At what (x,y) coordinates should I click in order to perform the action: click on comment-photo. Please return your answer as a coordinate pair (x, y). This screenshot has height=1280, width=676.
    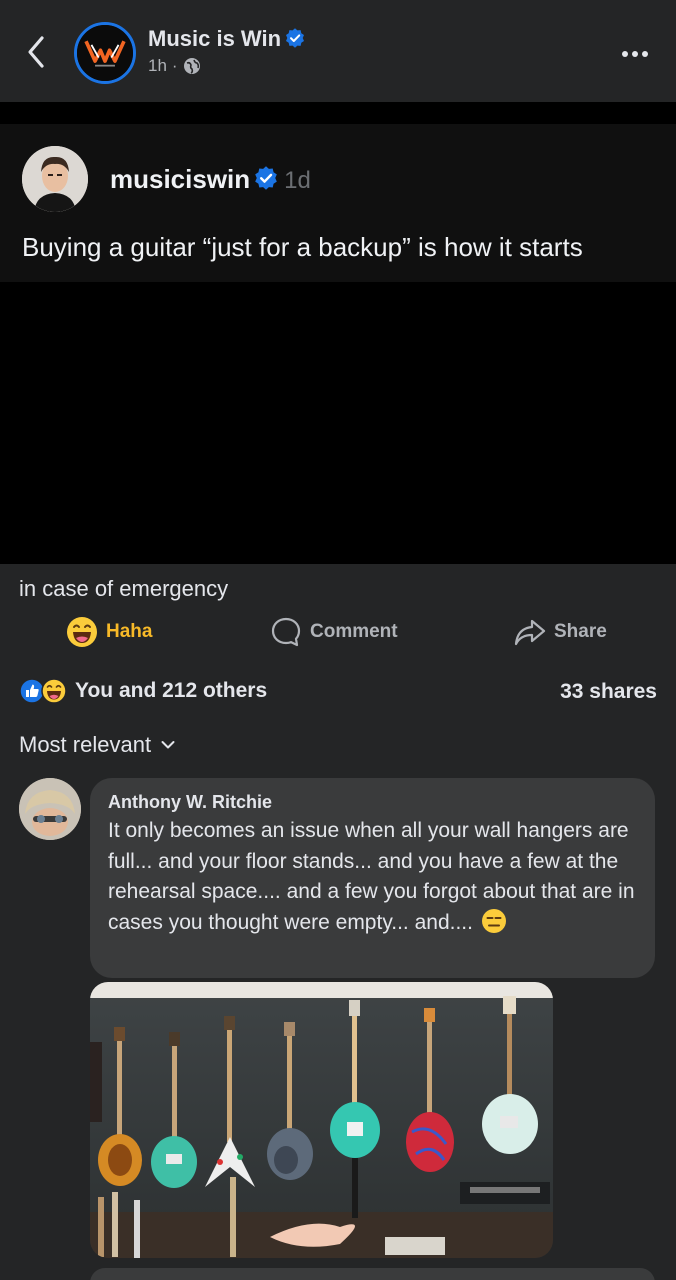
    Looking at the image, I should click on (321, 1120).